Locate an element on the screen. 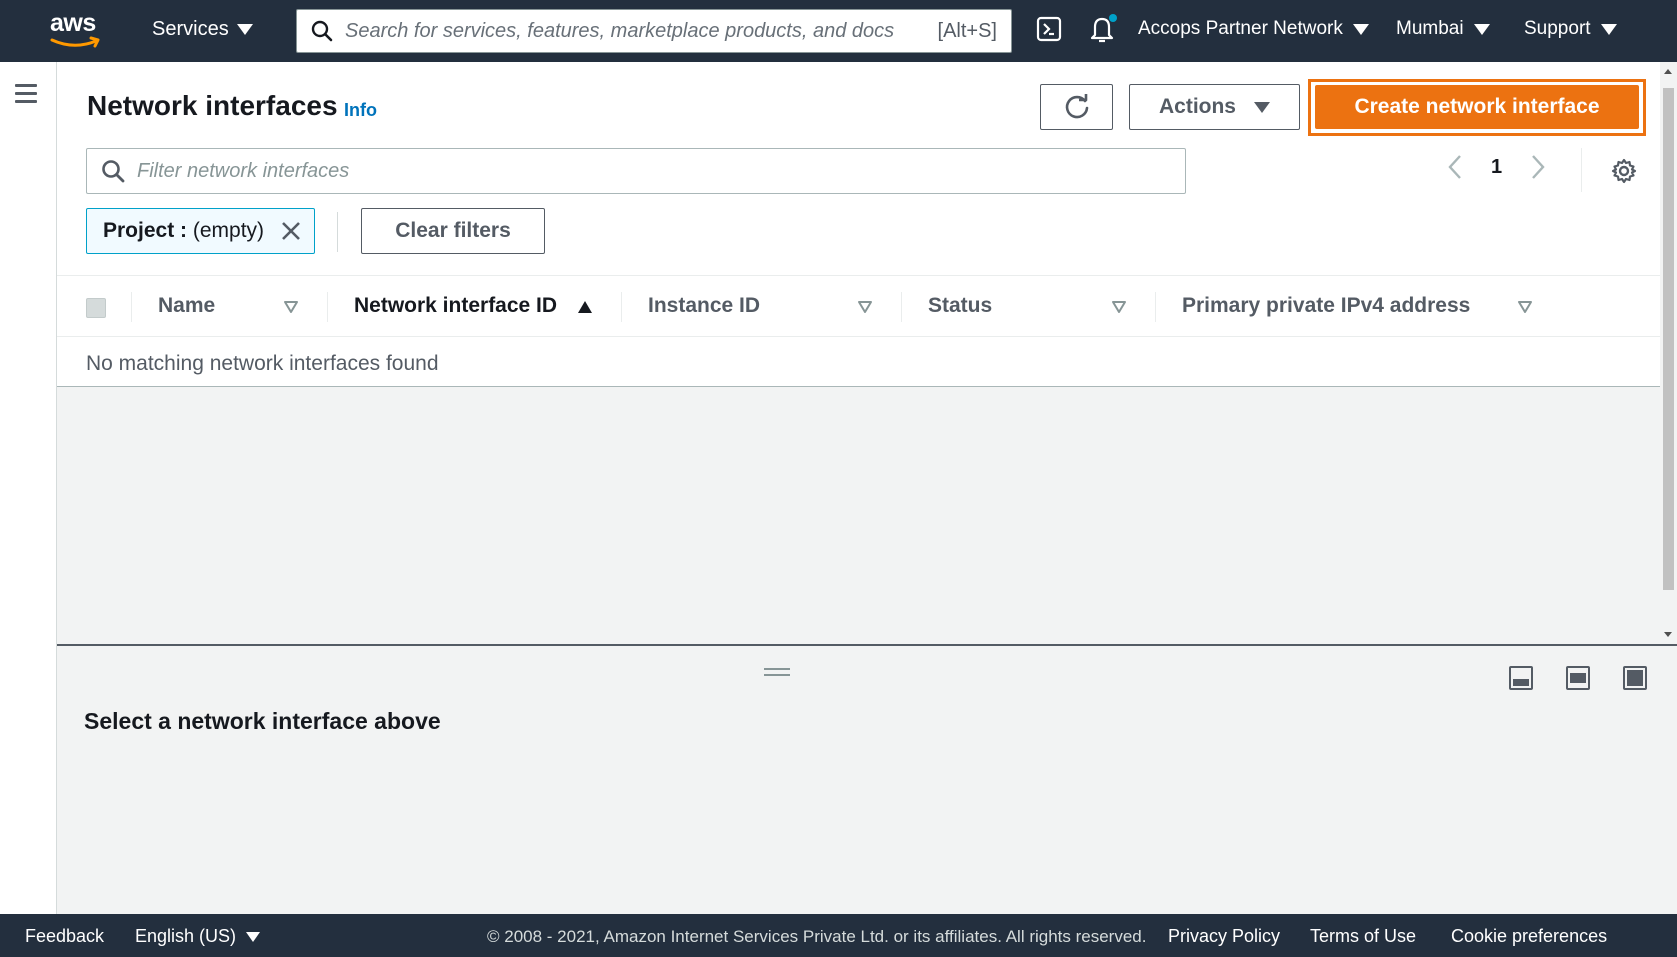  filter-token-project: Project : (empty) is located at coordinates (200, 231).